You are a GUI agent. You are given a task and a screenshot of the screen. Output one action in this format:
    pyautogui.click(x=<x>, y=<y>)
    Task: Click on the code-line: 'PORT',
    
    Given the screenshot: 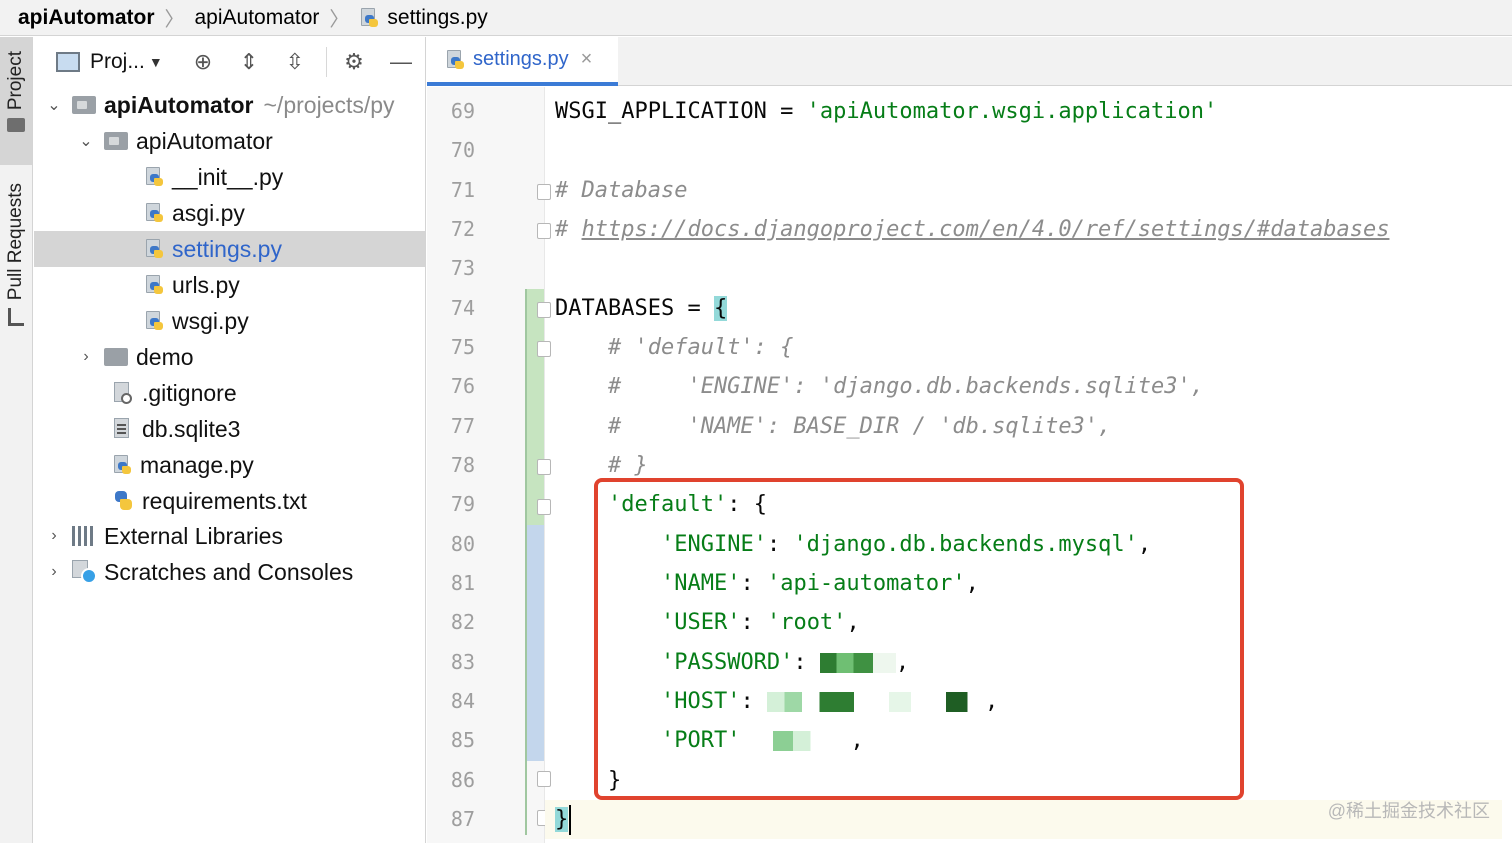 What is the action you would take?
    pyautogui.click(x=709, y=740)
    